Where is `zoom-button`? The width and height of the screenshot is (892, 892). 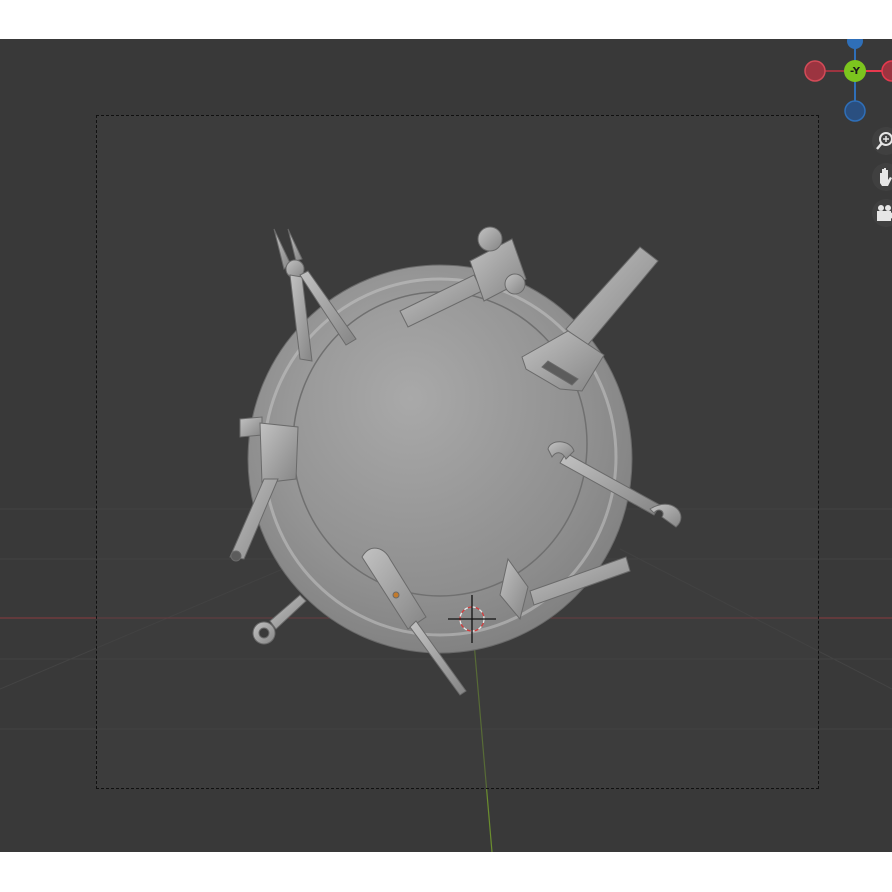
zoom-button is located at coordinates (882, 141).